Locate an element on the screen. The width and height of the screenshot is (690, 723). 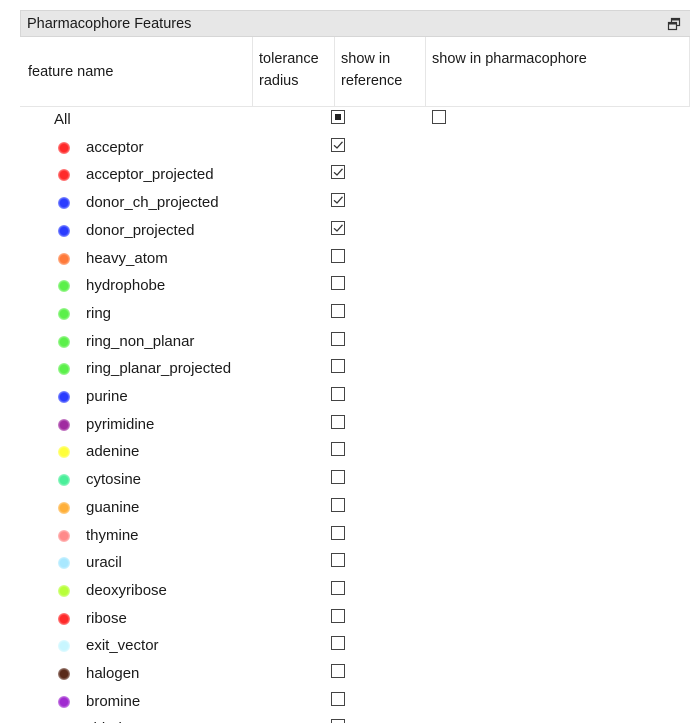
table-row: purine is located at coordinates (355, 396).